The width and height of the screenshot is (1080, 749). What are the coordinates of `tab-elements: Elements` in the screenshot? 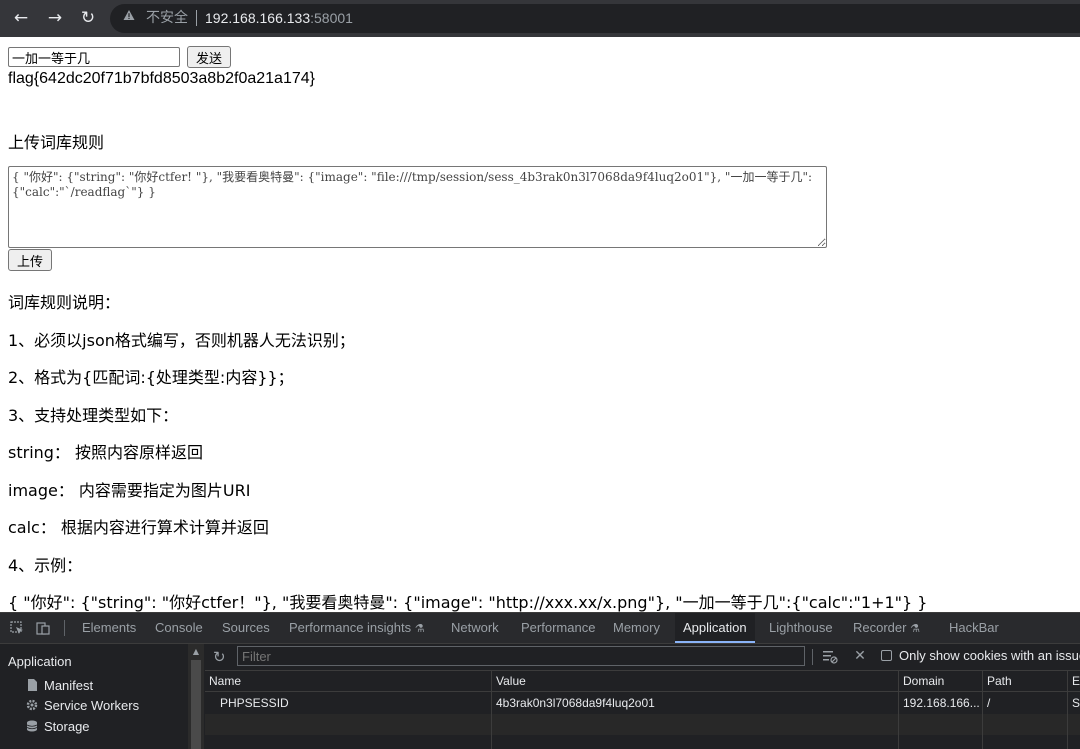 It's located at (109, 628).